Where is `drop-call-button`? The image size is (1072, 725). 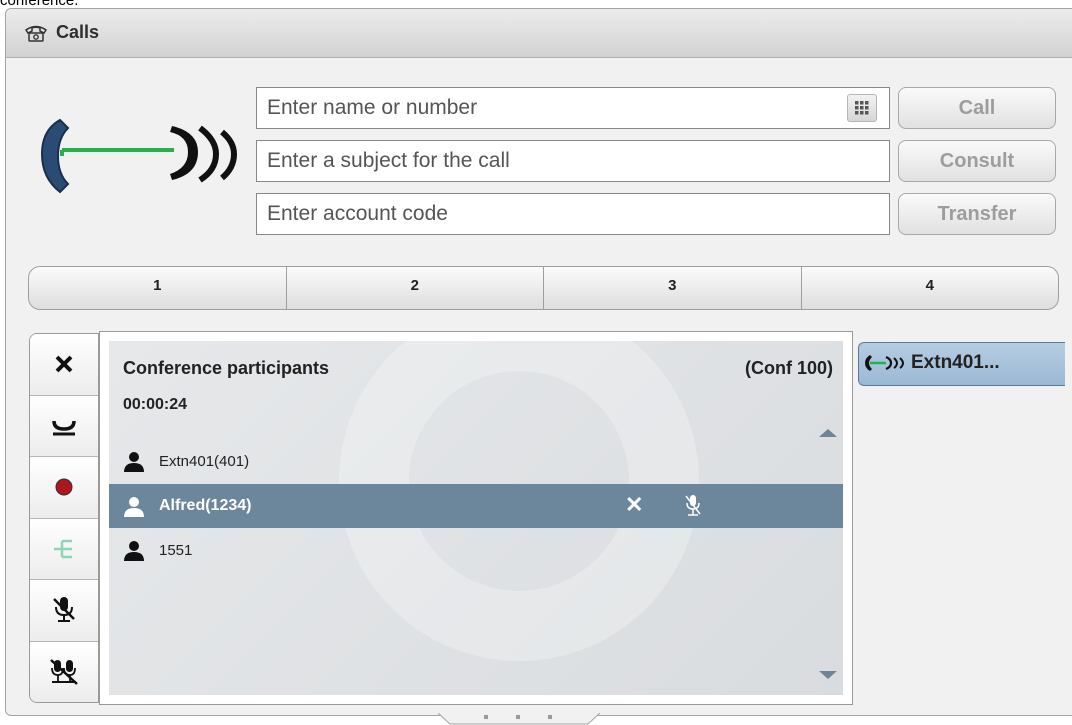 drop-call-button is located at coordinates (64, 365).